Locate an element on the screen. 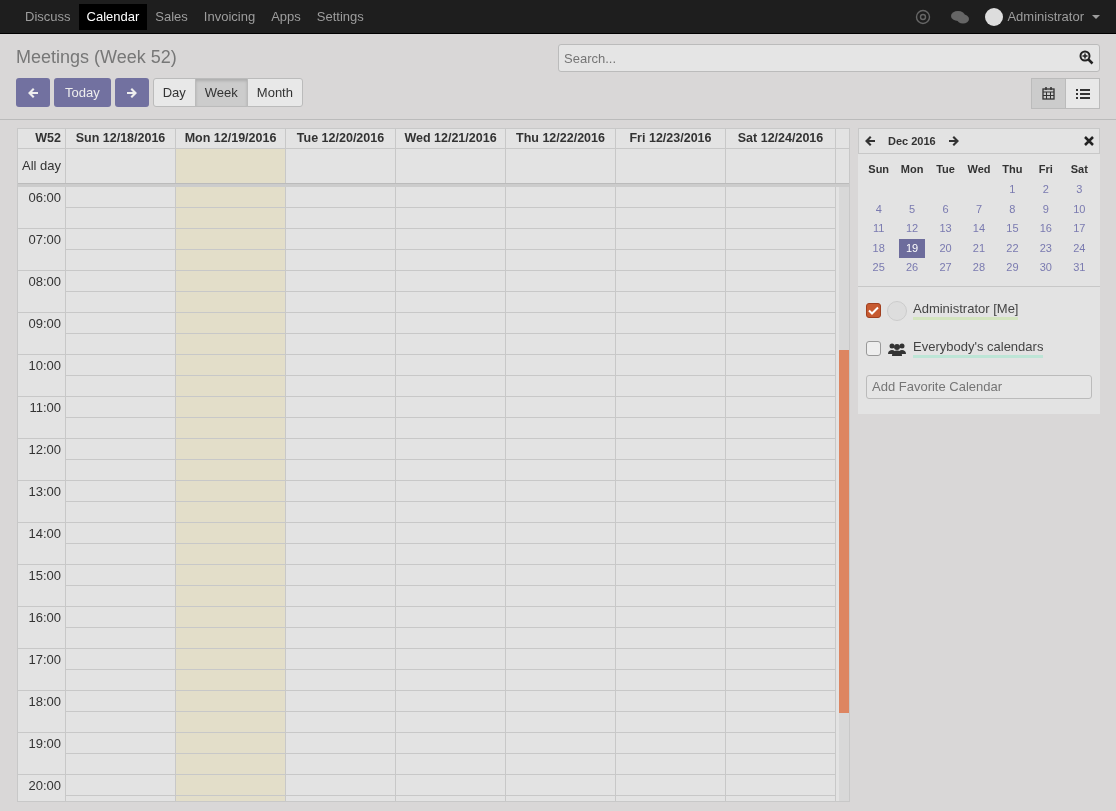  date-cell: 10 is located at coordinates (1079, 209).